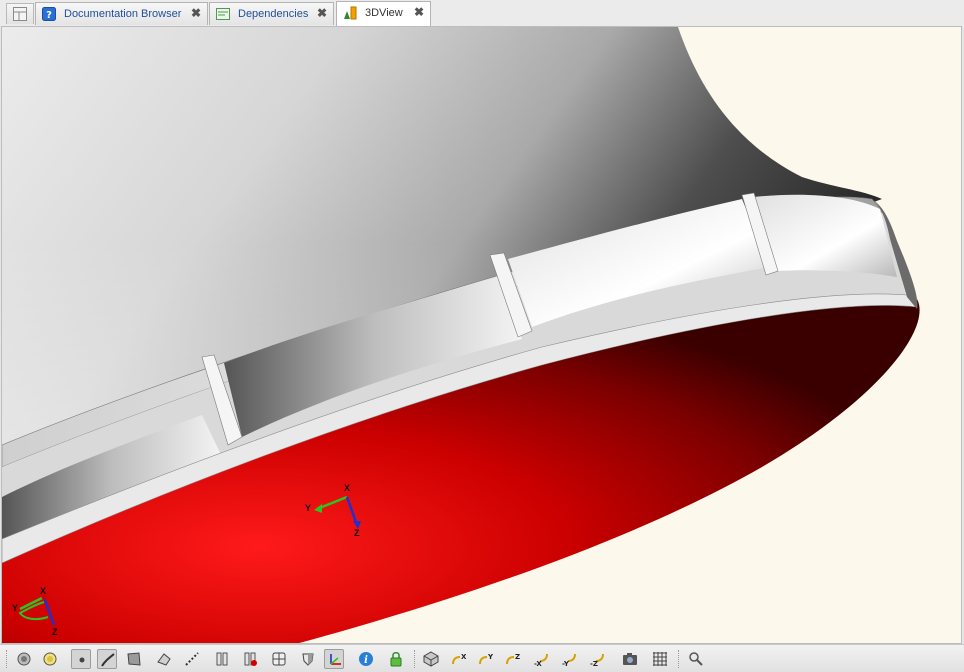 This screenshot has height=672, width=964. I want to click on tab-label: Dependencies, so click(273, 14).